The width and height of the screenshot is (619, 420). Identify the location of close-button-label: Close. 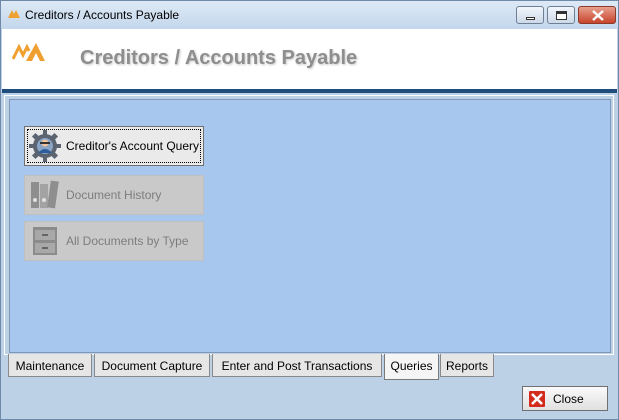
(568, 398).